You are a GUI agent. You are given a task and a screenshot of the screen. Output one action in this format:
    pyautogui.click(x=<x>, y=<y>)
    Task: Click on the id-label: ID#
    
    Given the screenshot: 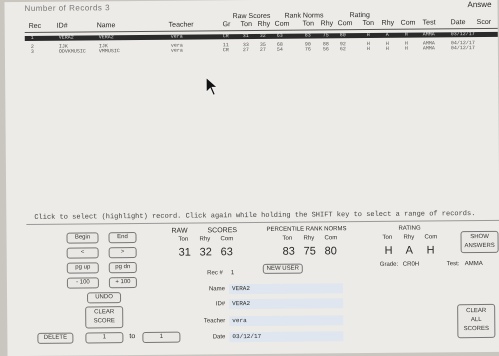 What is the action you would take?
    pyautogui.click(x=220, y=304)
    